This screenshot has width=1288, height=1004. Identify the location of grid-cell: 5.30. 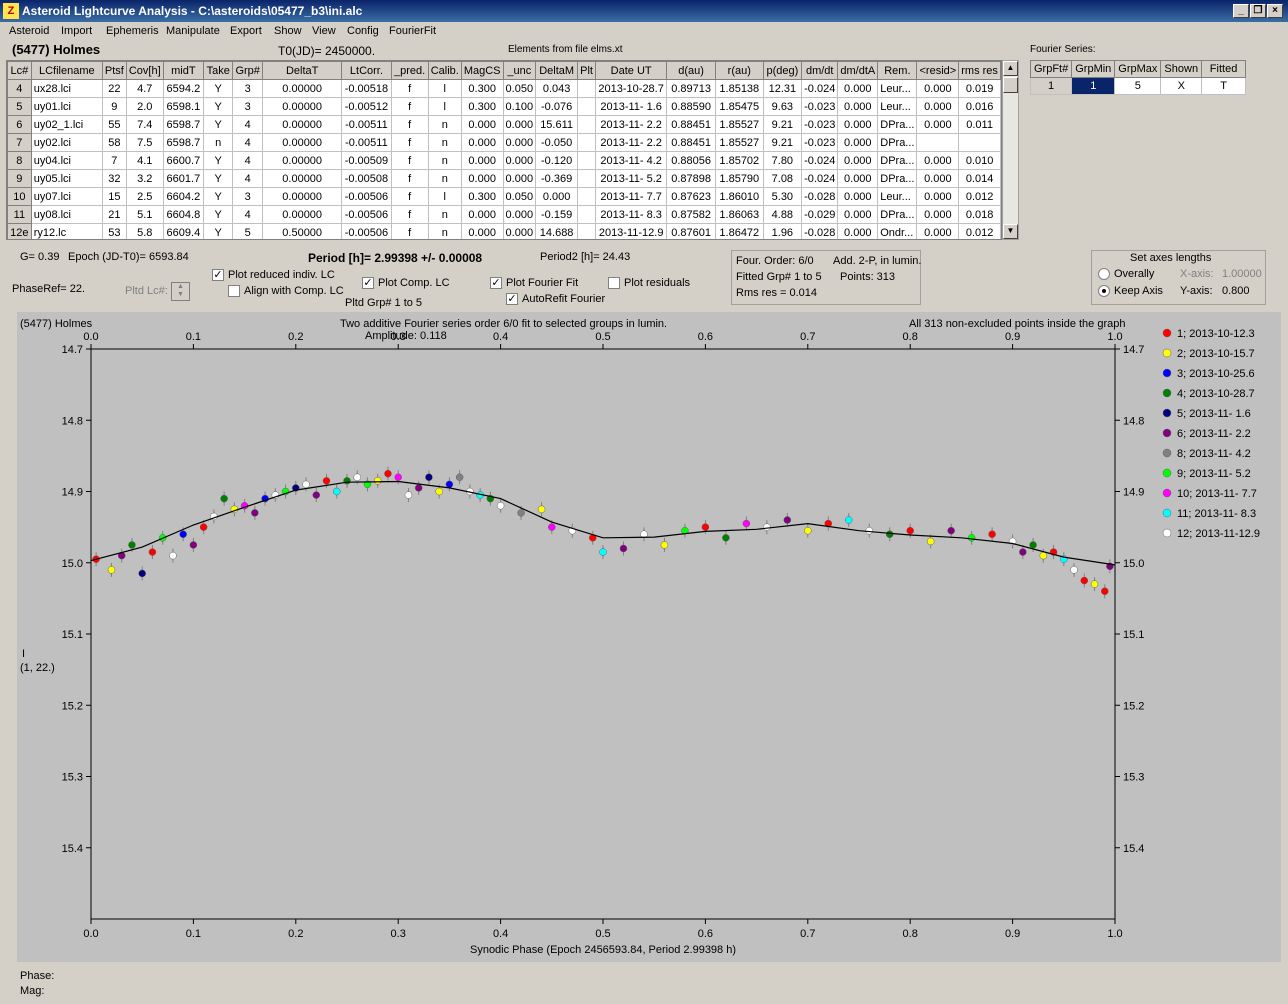
(782, 196).